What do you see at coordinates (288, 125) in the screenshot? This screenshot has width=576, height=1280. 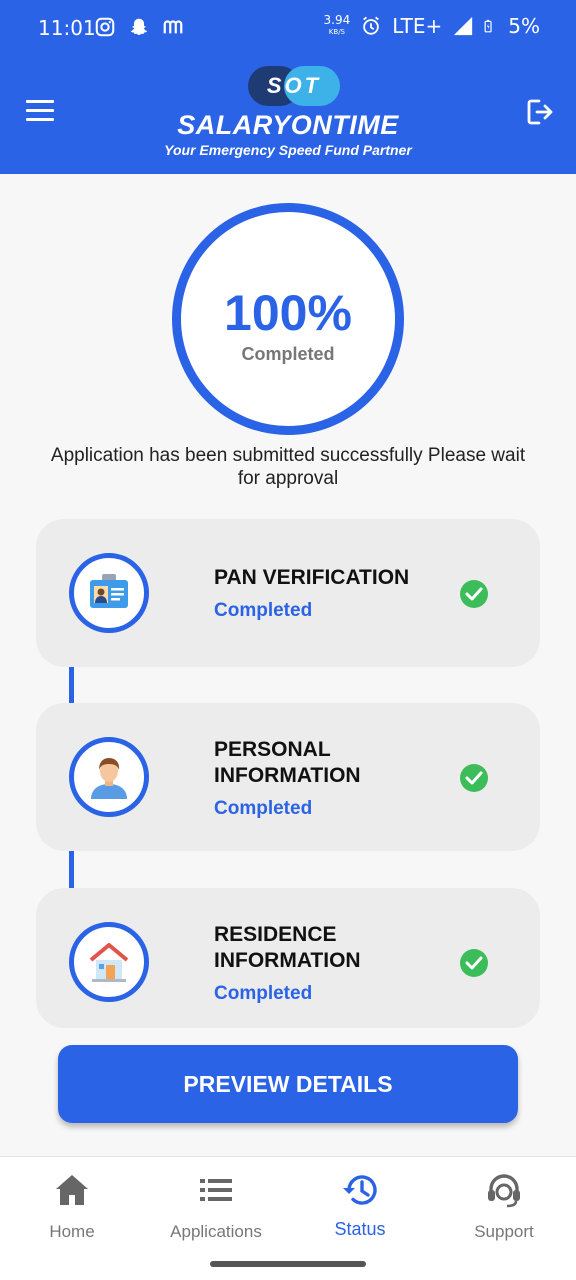 I see `brand-name: SALARYONTIME` at bounding box center [288, 125].